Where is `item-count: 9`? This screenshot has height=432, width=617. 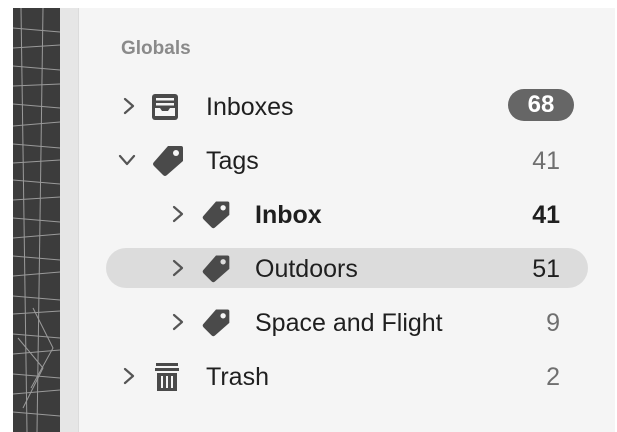
item-count: 9 is located at coordinates (553, 323).